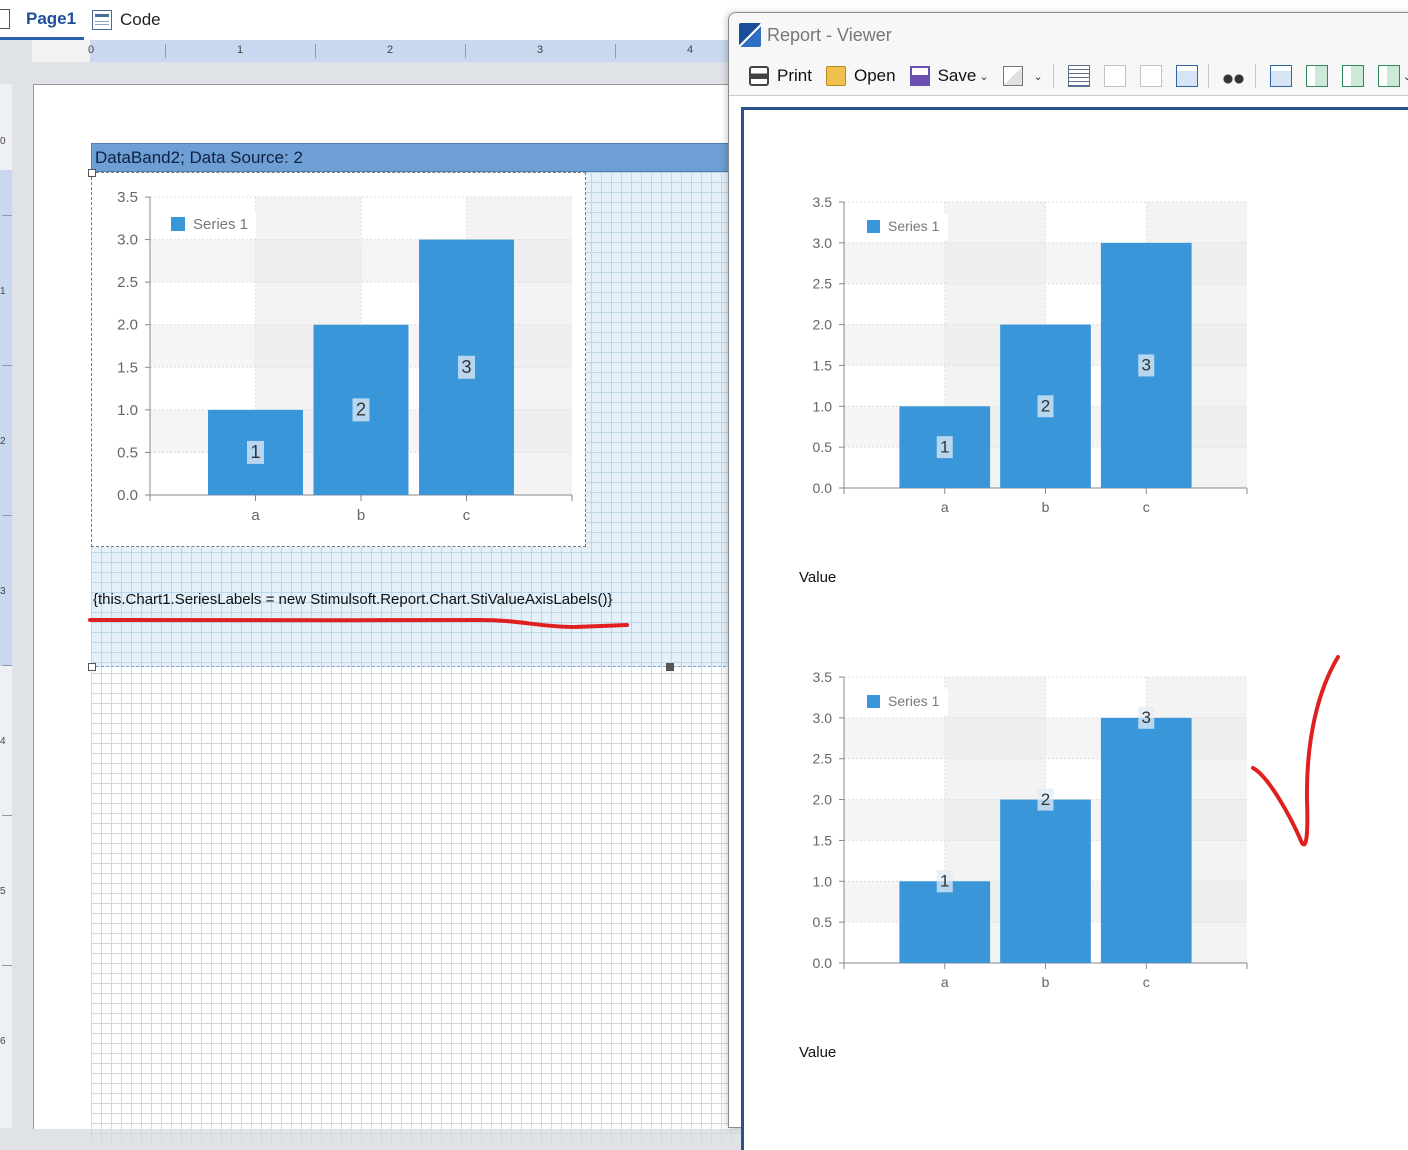 The width and height of the screenshot is (1408, 1150). I want to click on ruler-number: 6, so click(3, 1041).